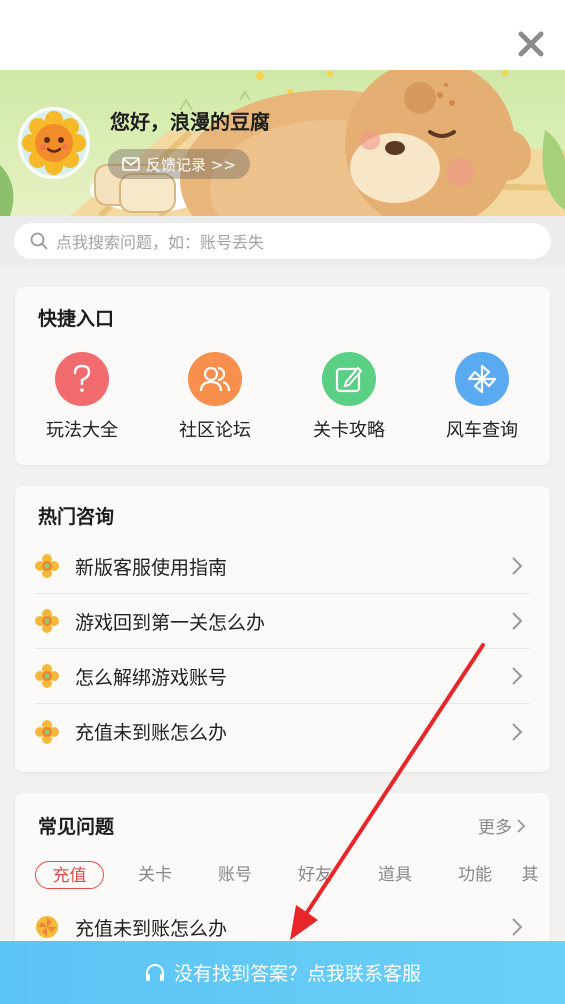 This screenshot has height=1004, width=565. What do you see at coordinates (215, 379) in the screenshot?
I see `community-icon` at bounding box center [215, 379].